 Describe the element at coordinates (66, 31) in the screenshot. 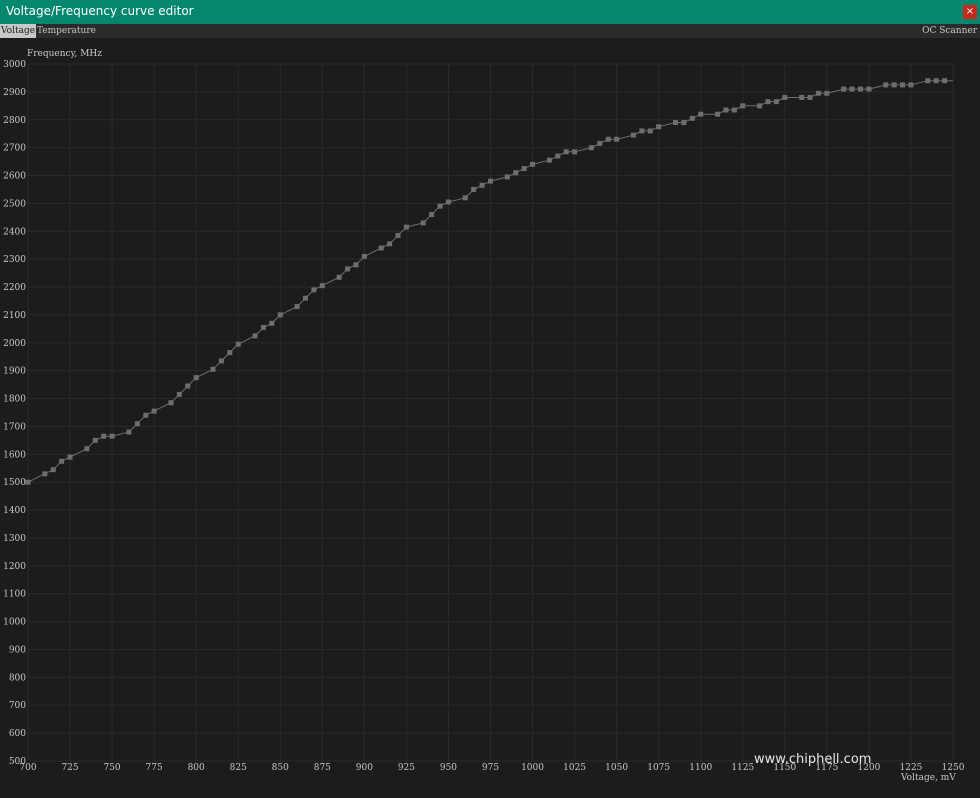

I see `tab-temperature: Temperature` at that location.